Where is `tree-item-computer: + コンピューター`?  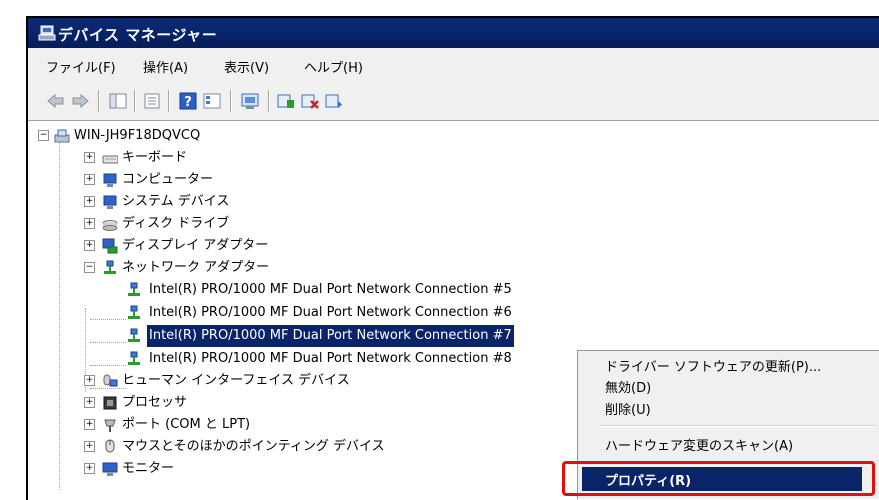
tree-item-computer: + コンピューター is located at coordinates (228, 180).